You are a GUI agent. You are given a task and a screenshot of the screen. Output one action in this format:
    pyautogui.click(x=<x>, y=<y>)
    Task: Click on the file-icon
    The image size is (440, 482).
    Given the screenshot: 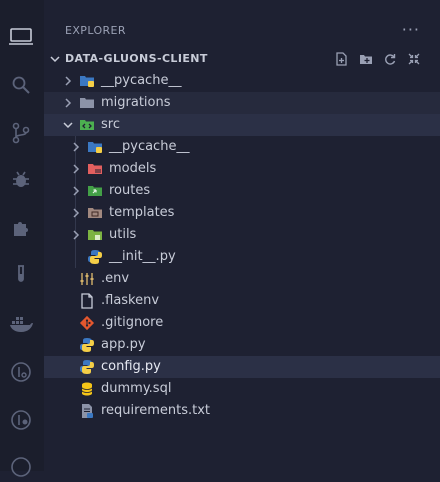 What is the action you would take?
    pyautogui.click(x=87, y=301)
    